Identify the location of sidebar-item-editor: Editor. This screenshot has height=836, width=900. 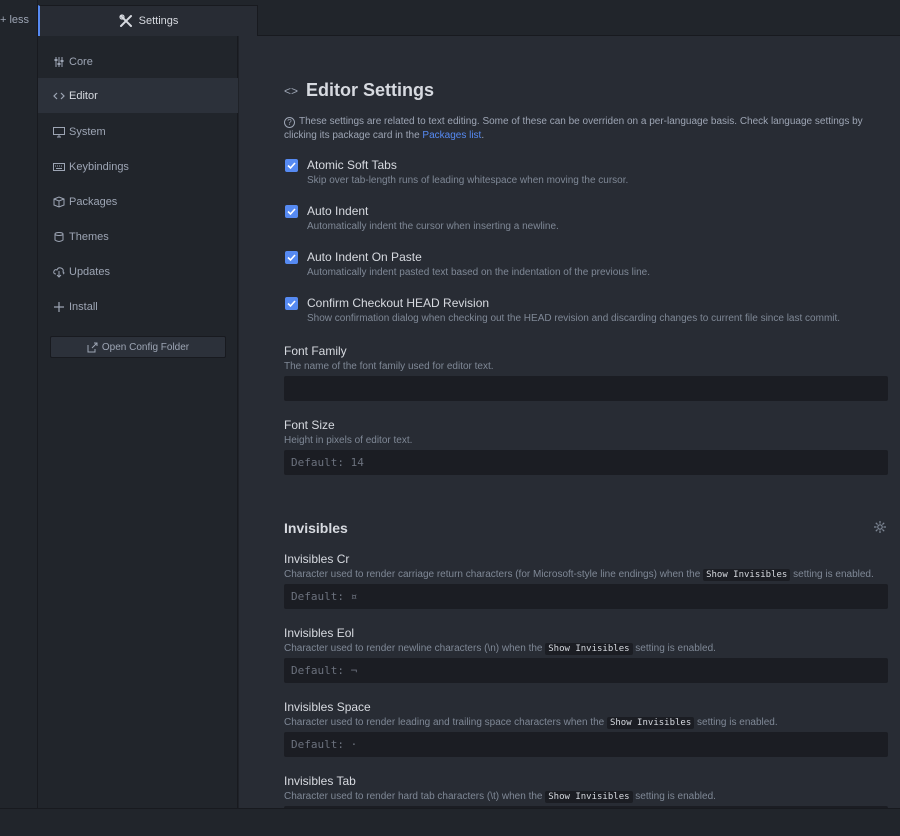
(138, 95).